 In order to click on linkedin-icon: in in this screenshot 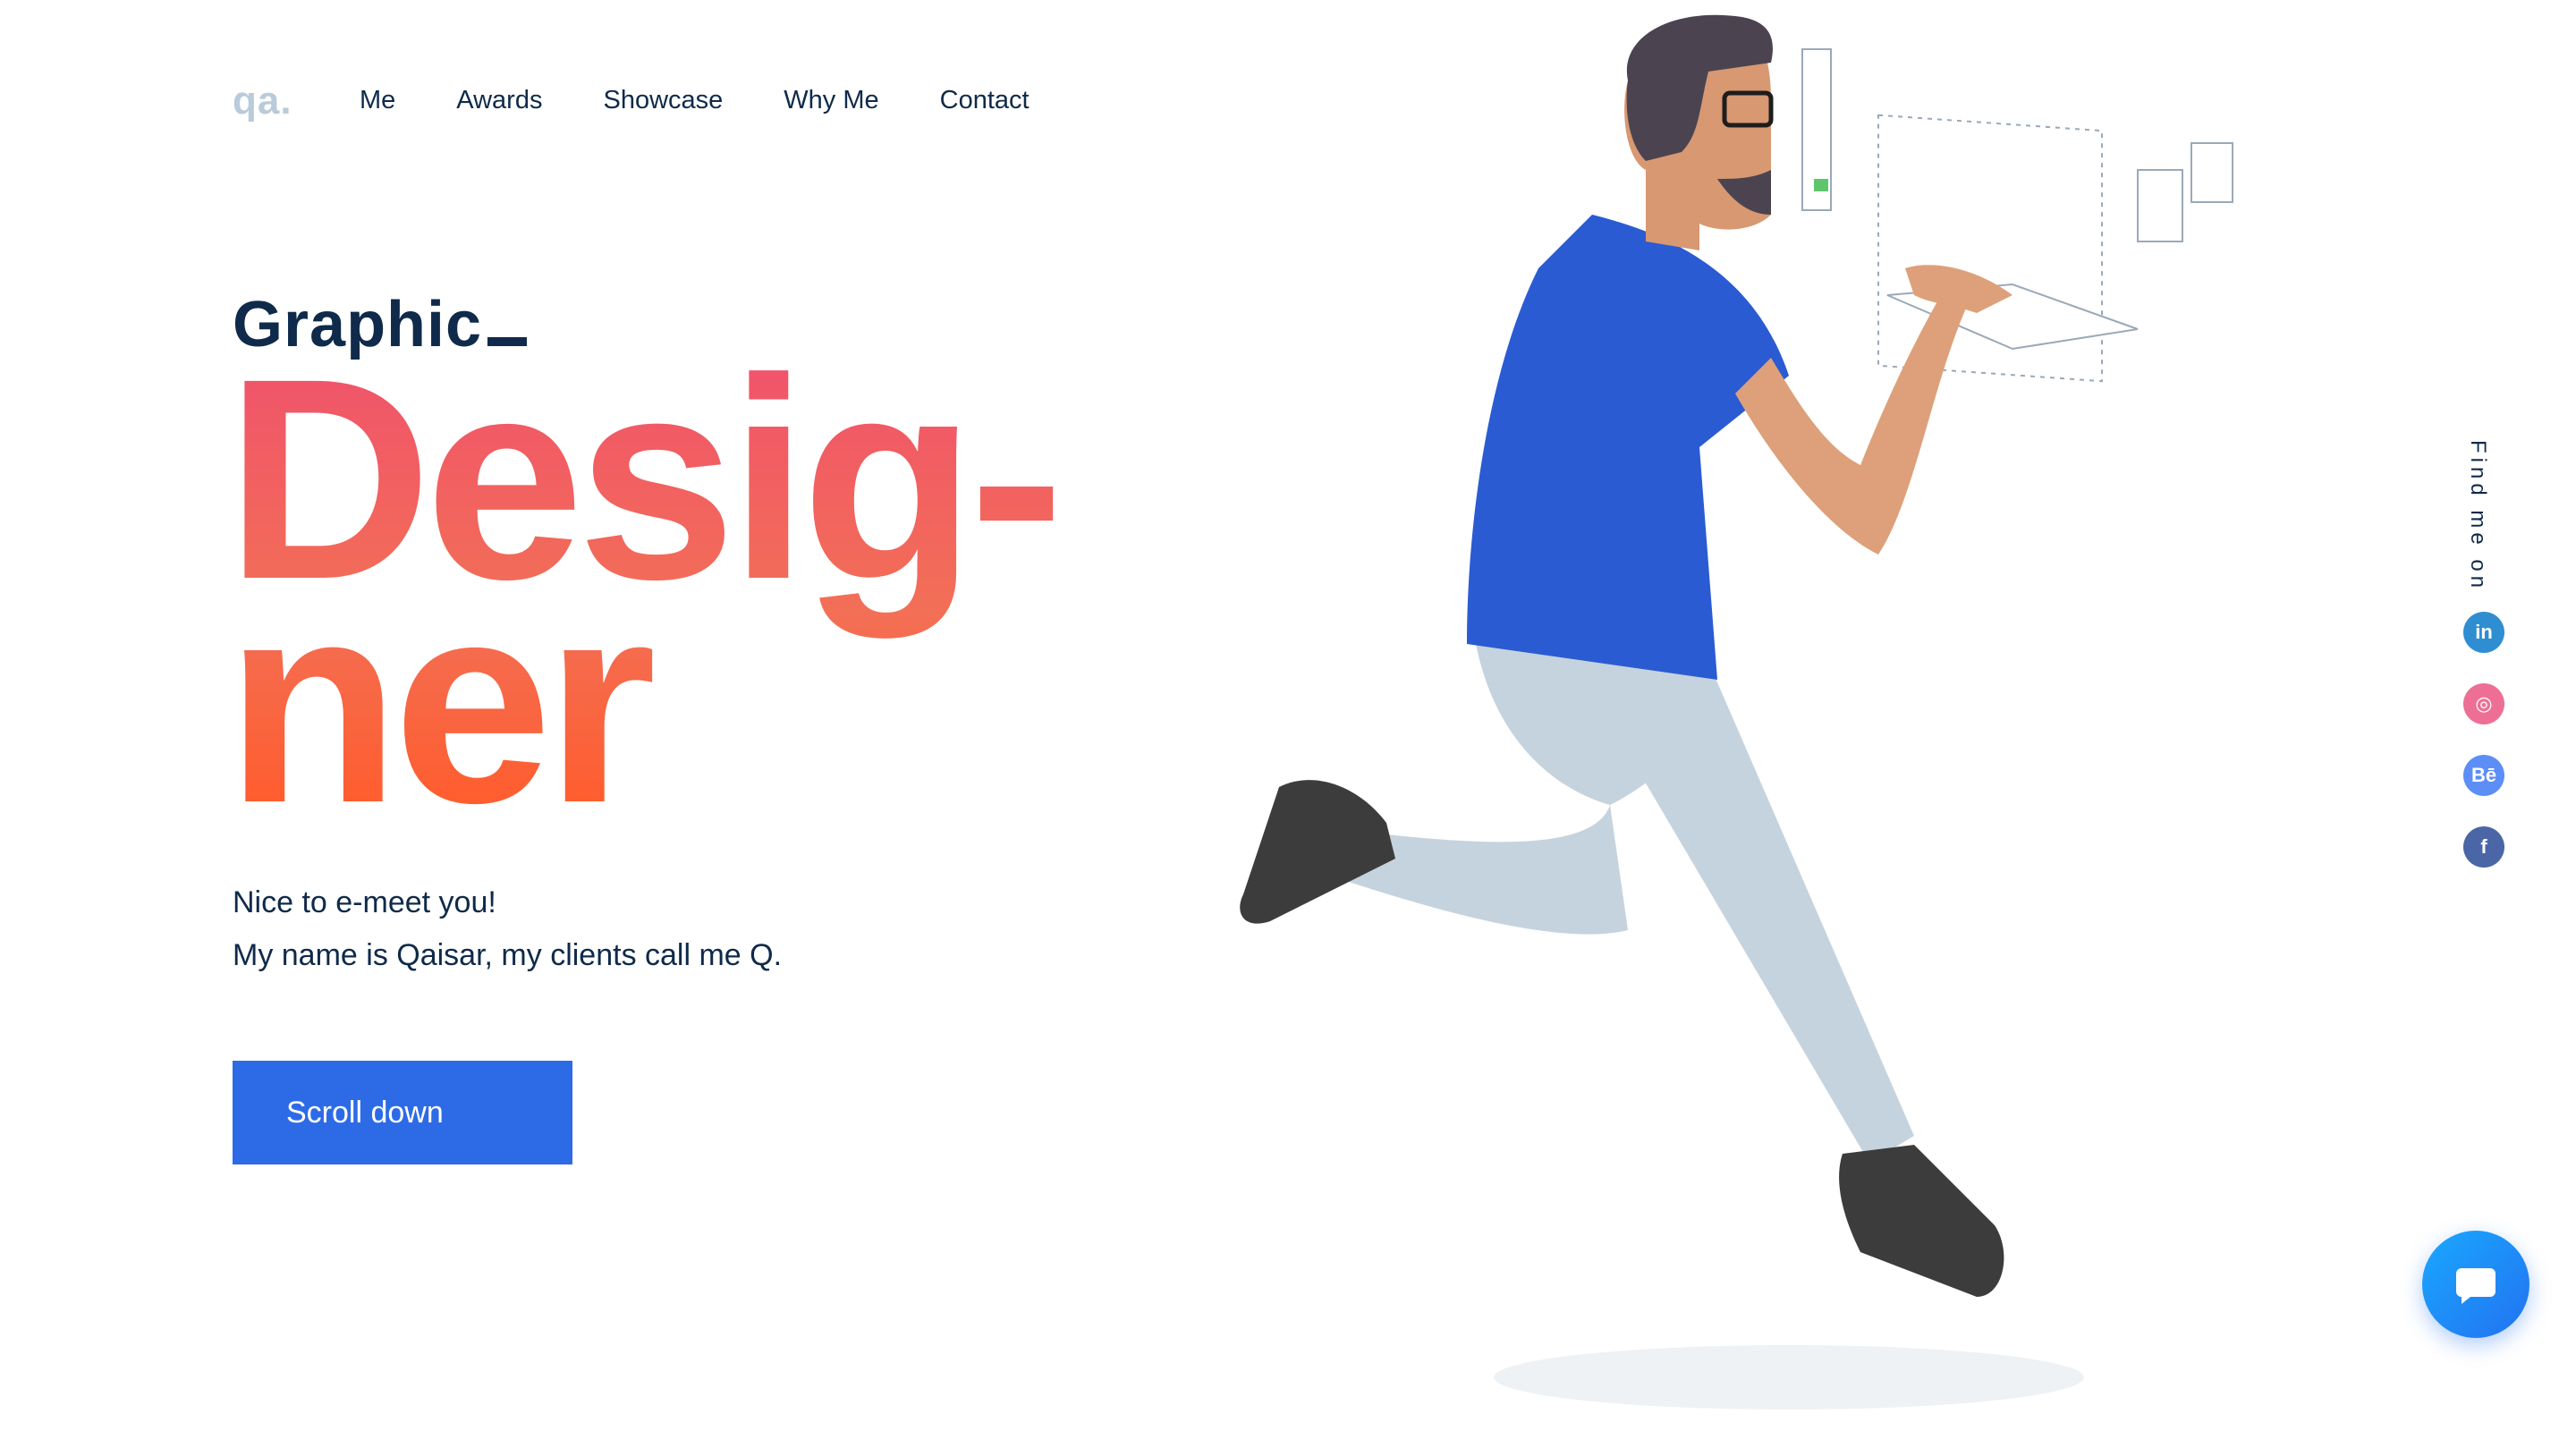, I will do `click(2483, 633)`.